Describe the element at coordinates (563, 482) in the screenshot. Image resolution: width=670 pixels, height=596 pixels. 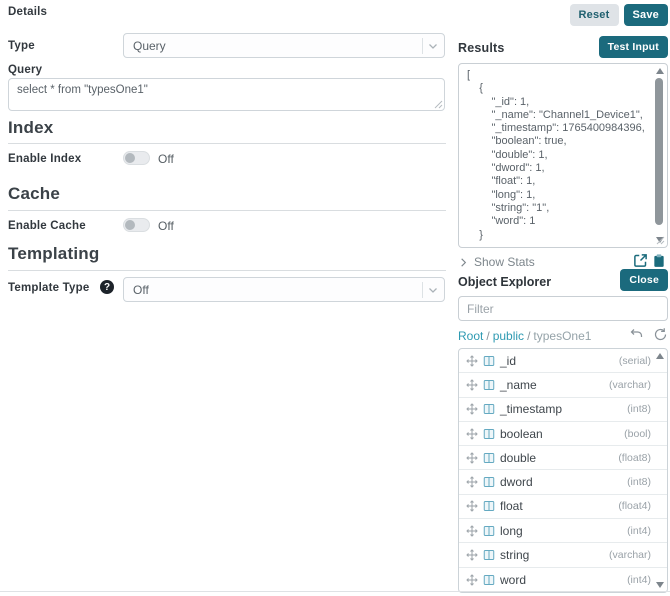
I see `field-row: dword (int8)` at that location.